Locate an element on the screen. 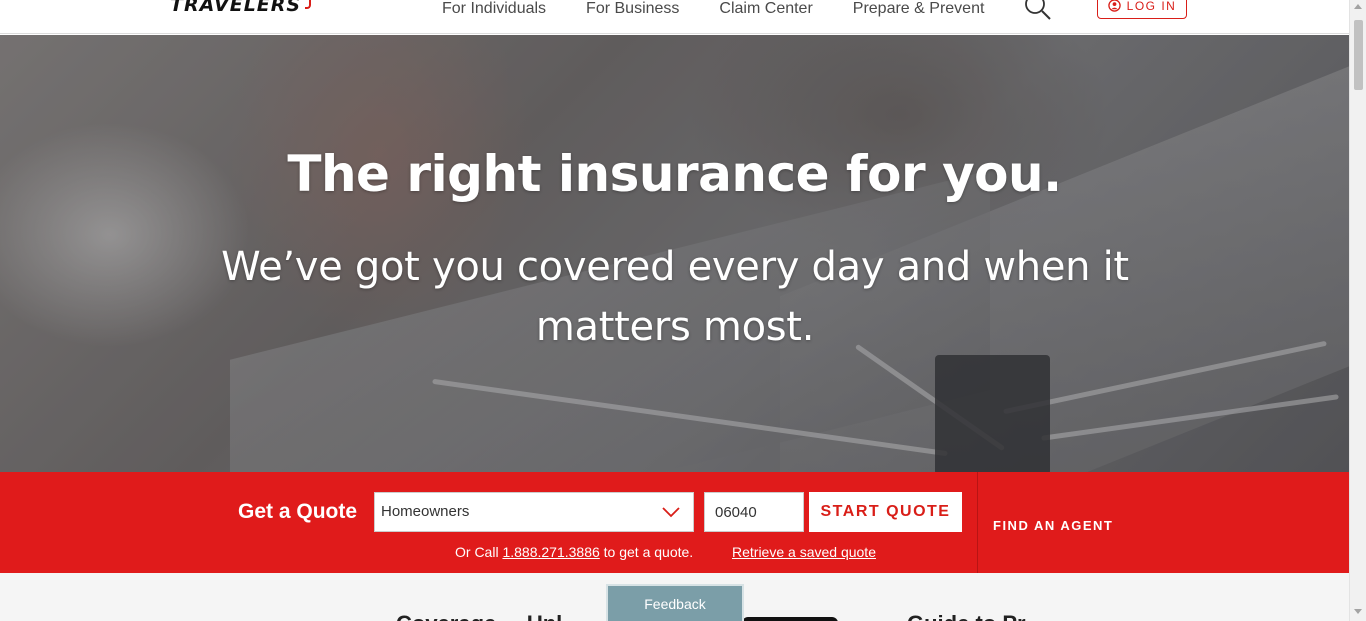 The width and height of the screenshot is (1366, 621). user-icon is located at coordinates (1114, 6).